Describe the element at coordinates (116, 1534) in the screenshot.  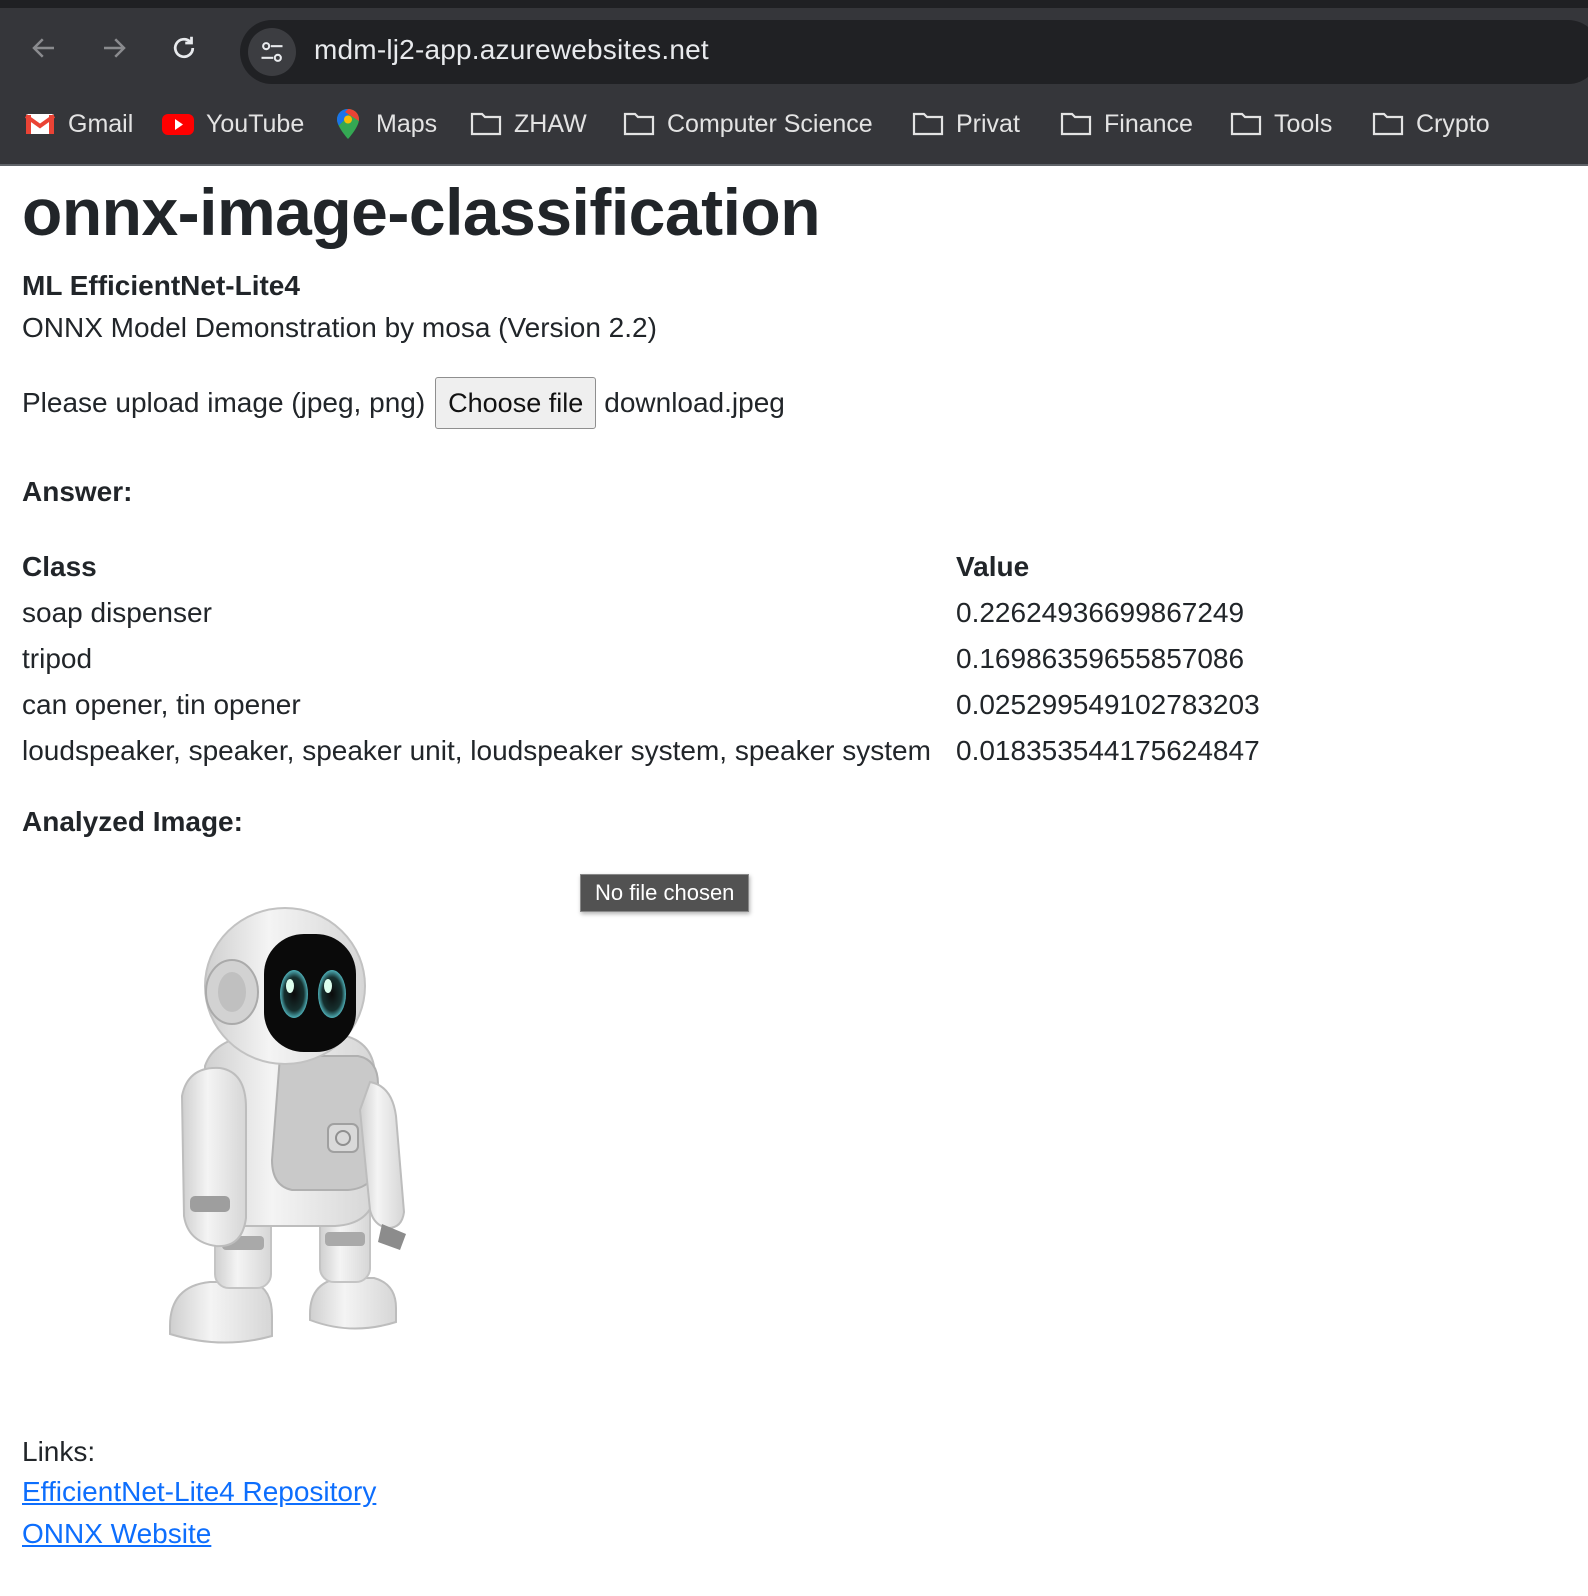
I see `onnx-website-link: ONNX Website` at that location.